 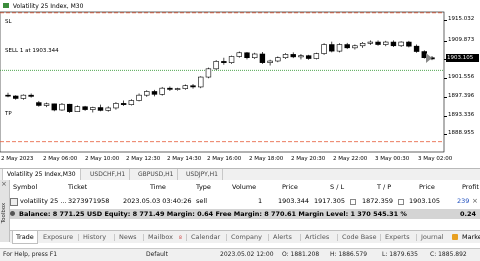 I want to click on price-axis-label-1897-396: 1897.396, so click(x=461, y=96).